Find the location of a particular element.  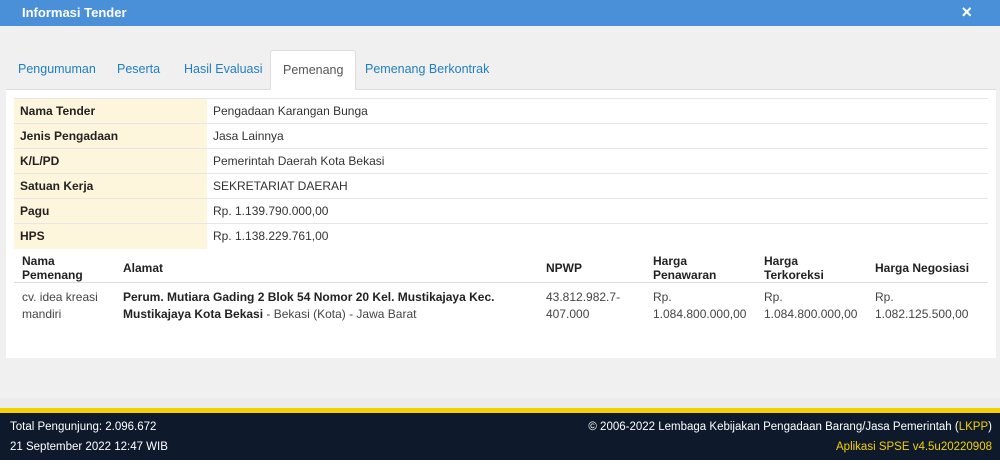

address-region: - Bekasi (Kota) - Jawa Barat is located at coordinates (340, 314).